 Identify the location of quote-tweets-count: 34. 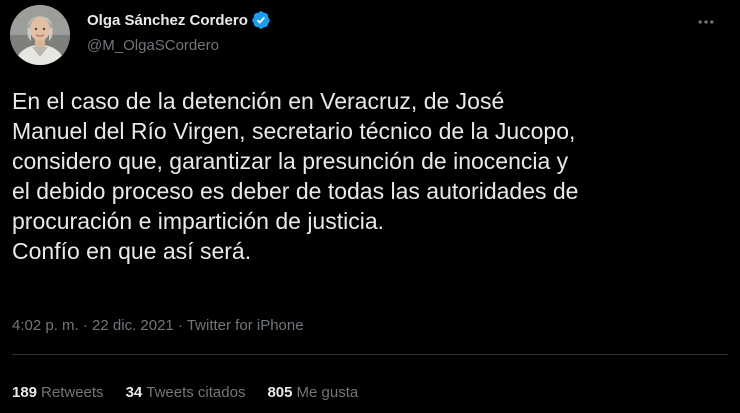
(134, 392).